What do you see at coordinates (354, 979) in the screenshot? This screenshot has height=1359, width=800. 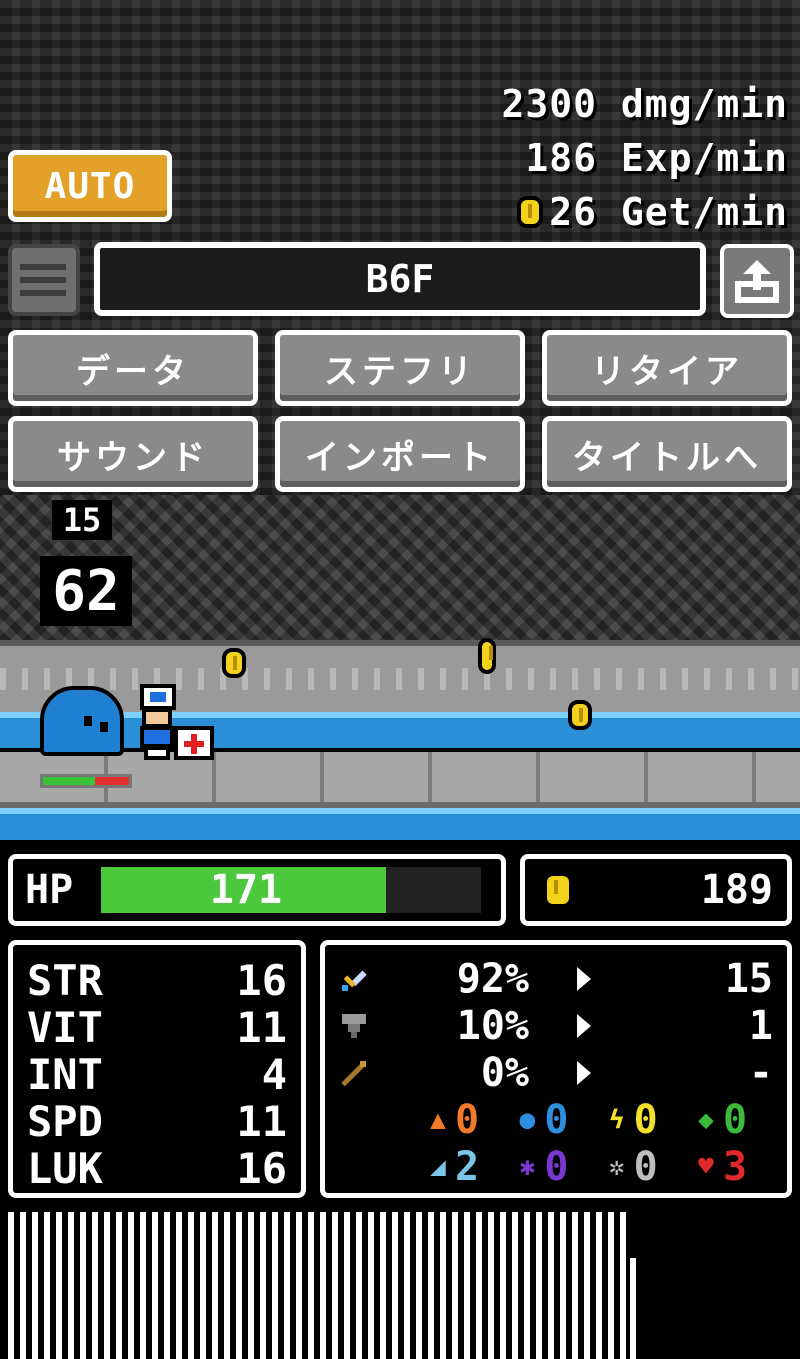 I see `sword-icon` at bounding box center [354, 979].